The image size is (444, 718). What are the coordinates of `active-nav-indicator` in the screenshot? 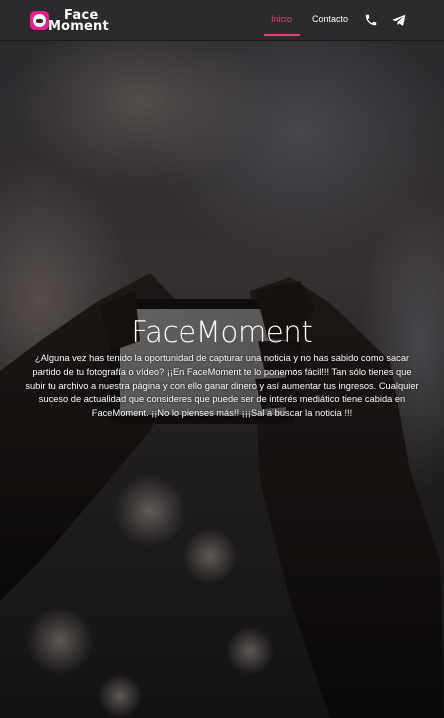 It's located at (282, 35).